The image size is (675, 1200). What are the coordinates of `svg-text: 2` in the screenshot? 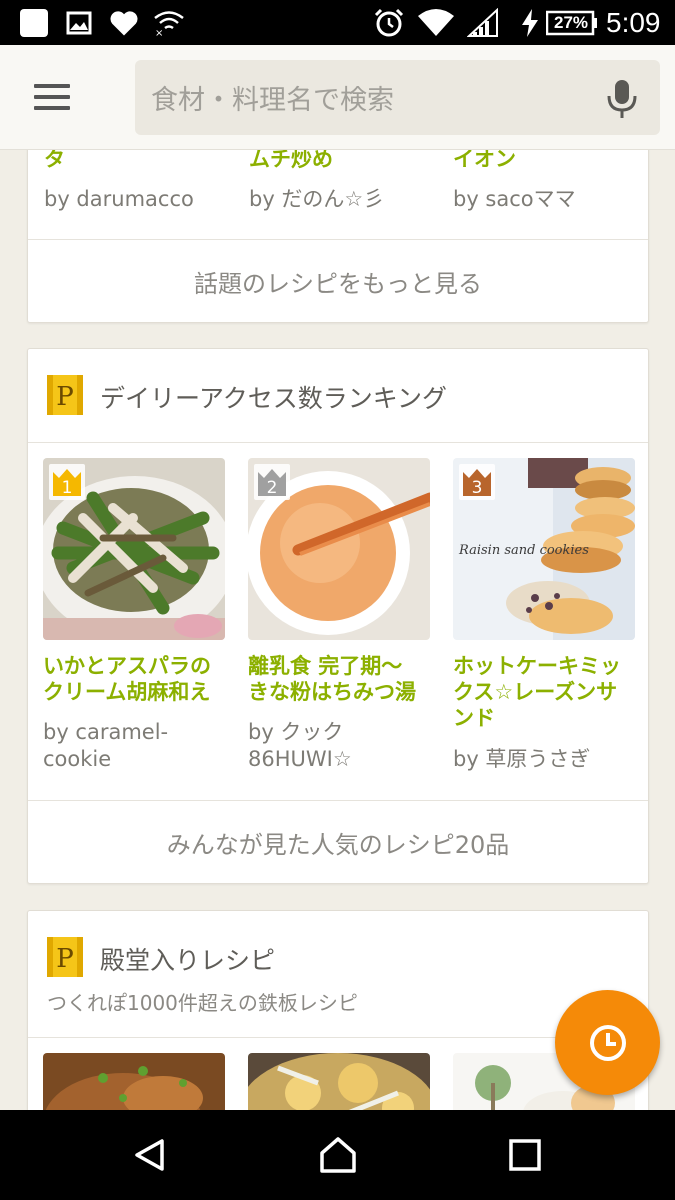 It's located at (272, 488).